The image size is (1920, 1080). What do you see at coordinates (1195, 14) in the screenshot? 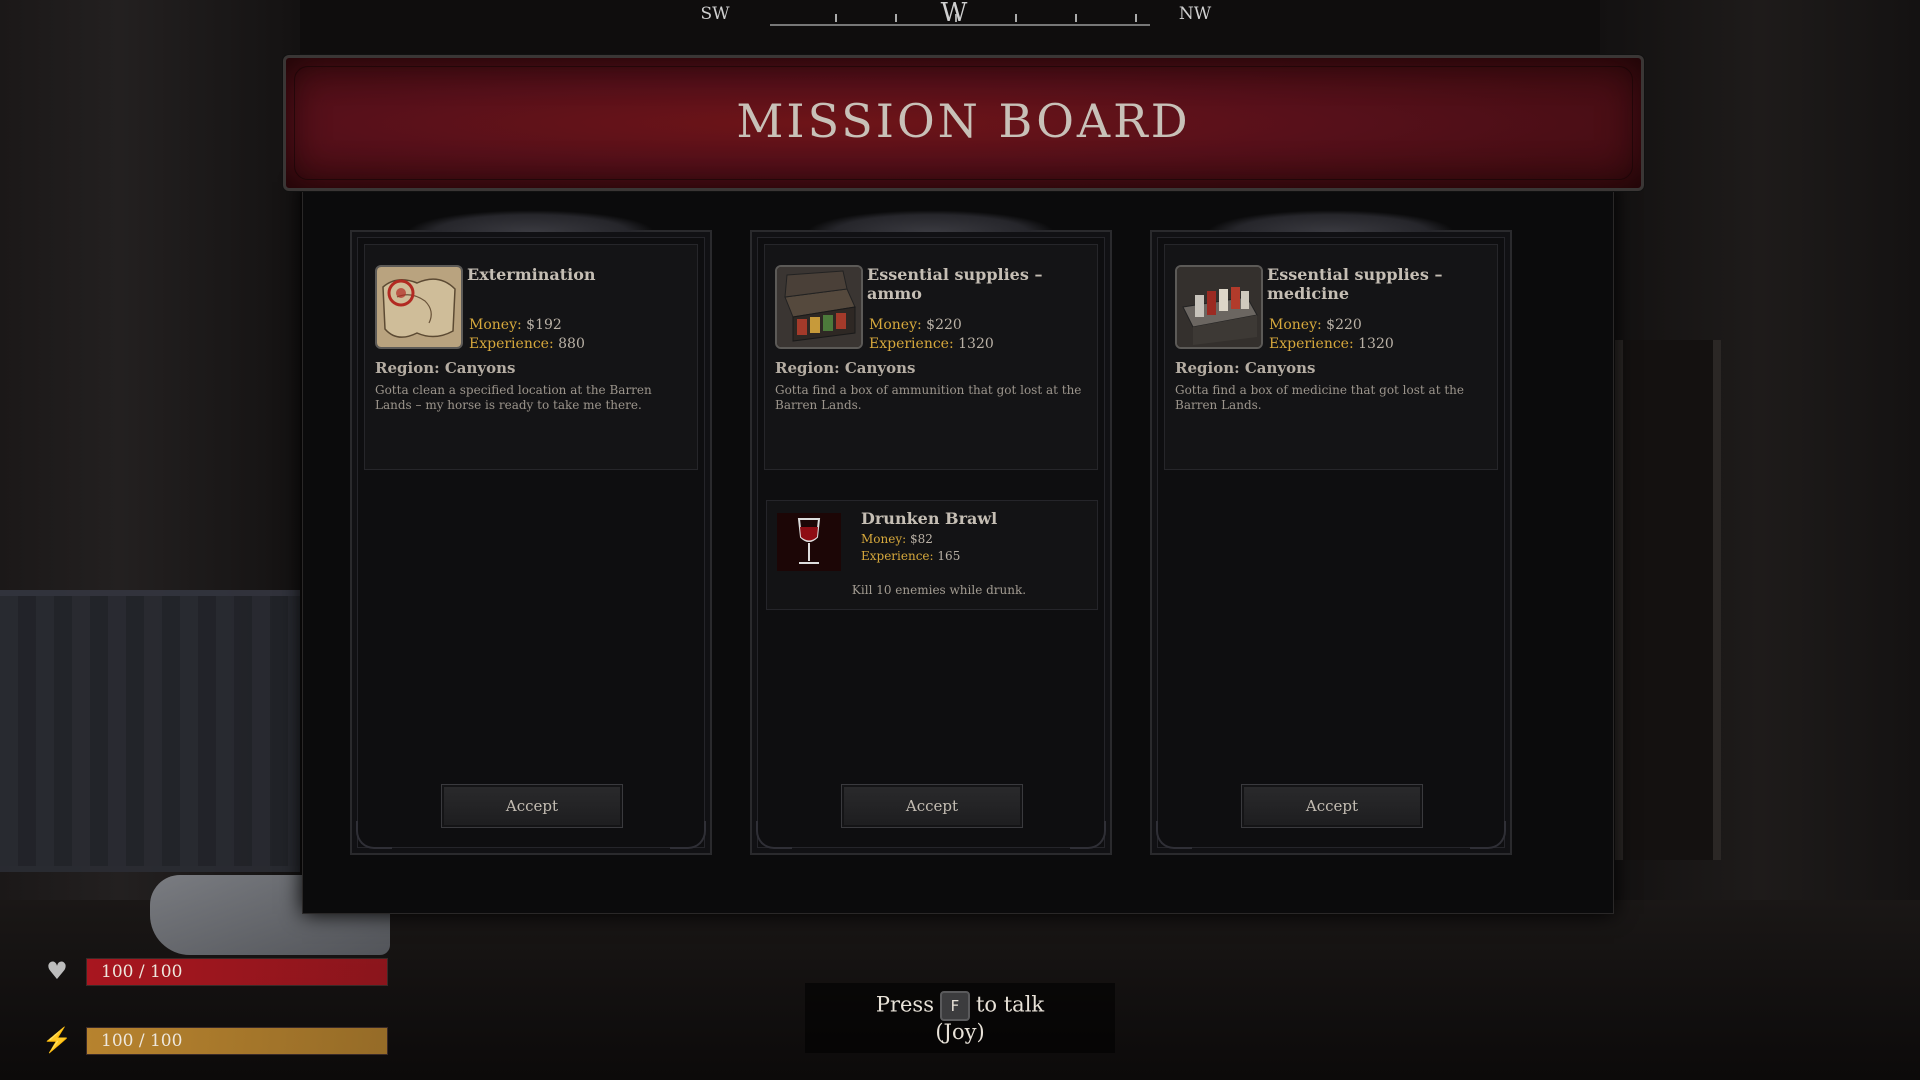
I see `compass-nw: NW` at bounding box center [1195, 14].